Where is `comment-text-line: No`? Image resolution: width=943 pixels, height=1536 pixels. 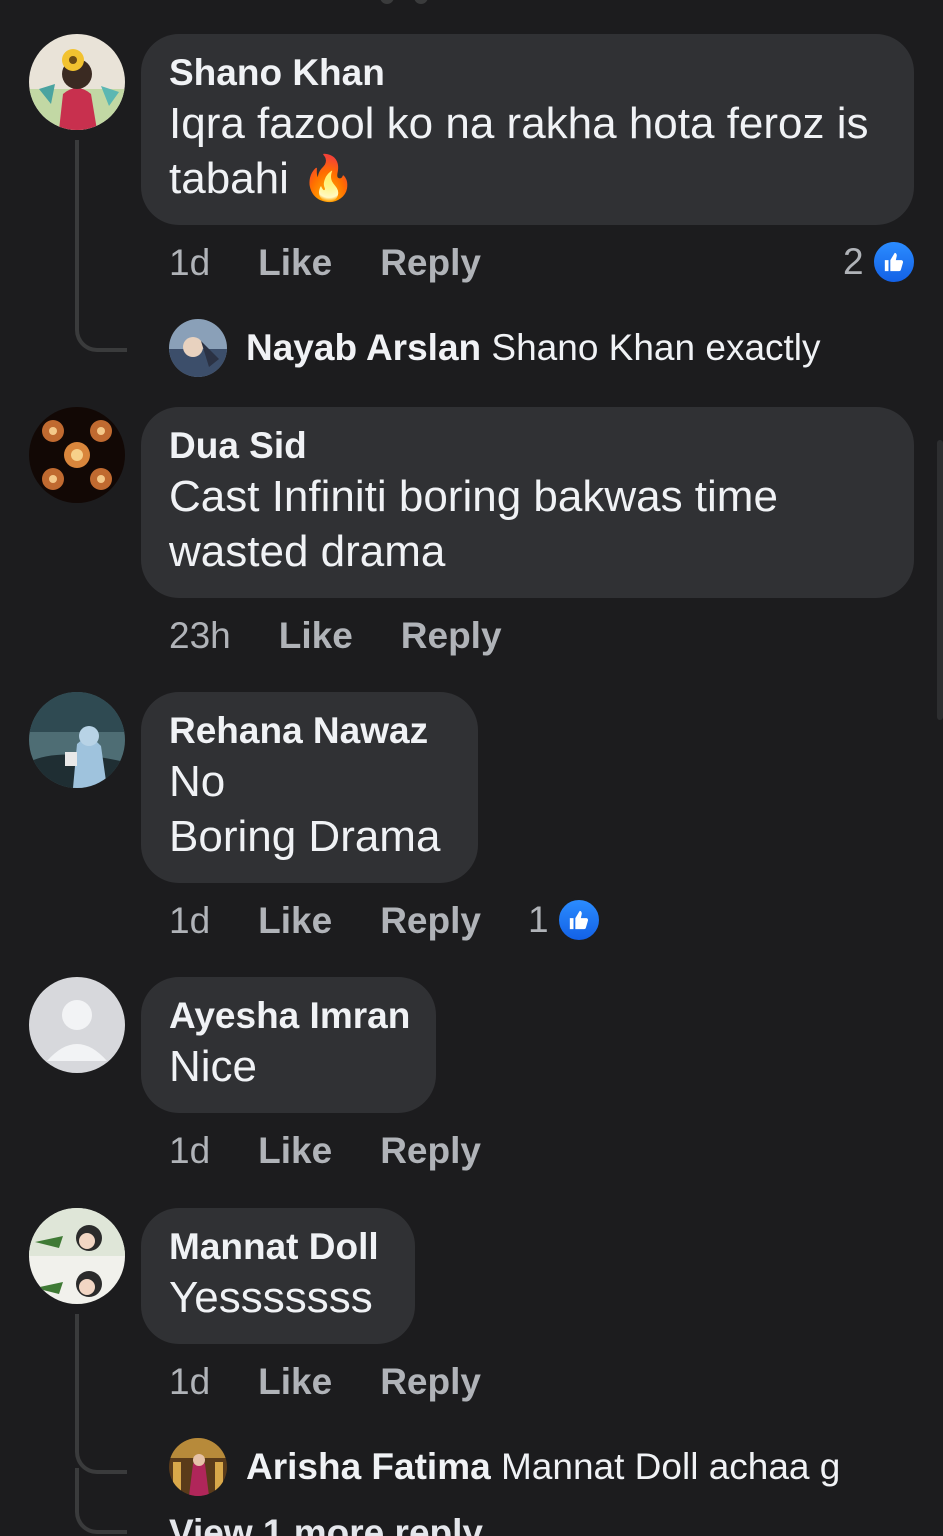
comment-text-line: No is located at coordinates (197, 781).